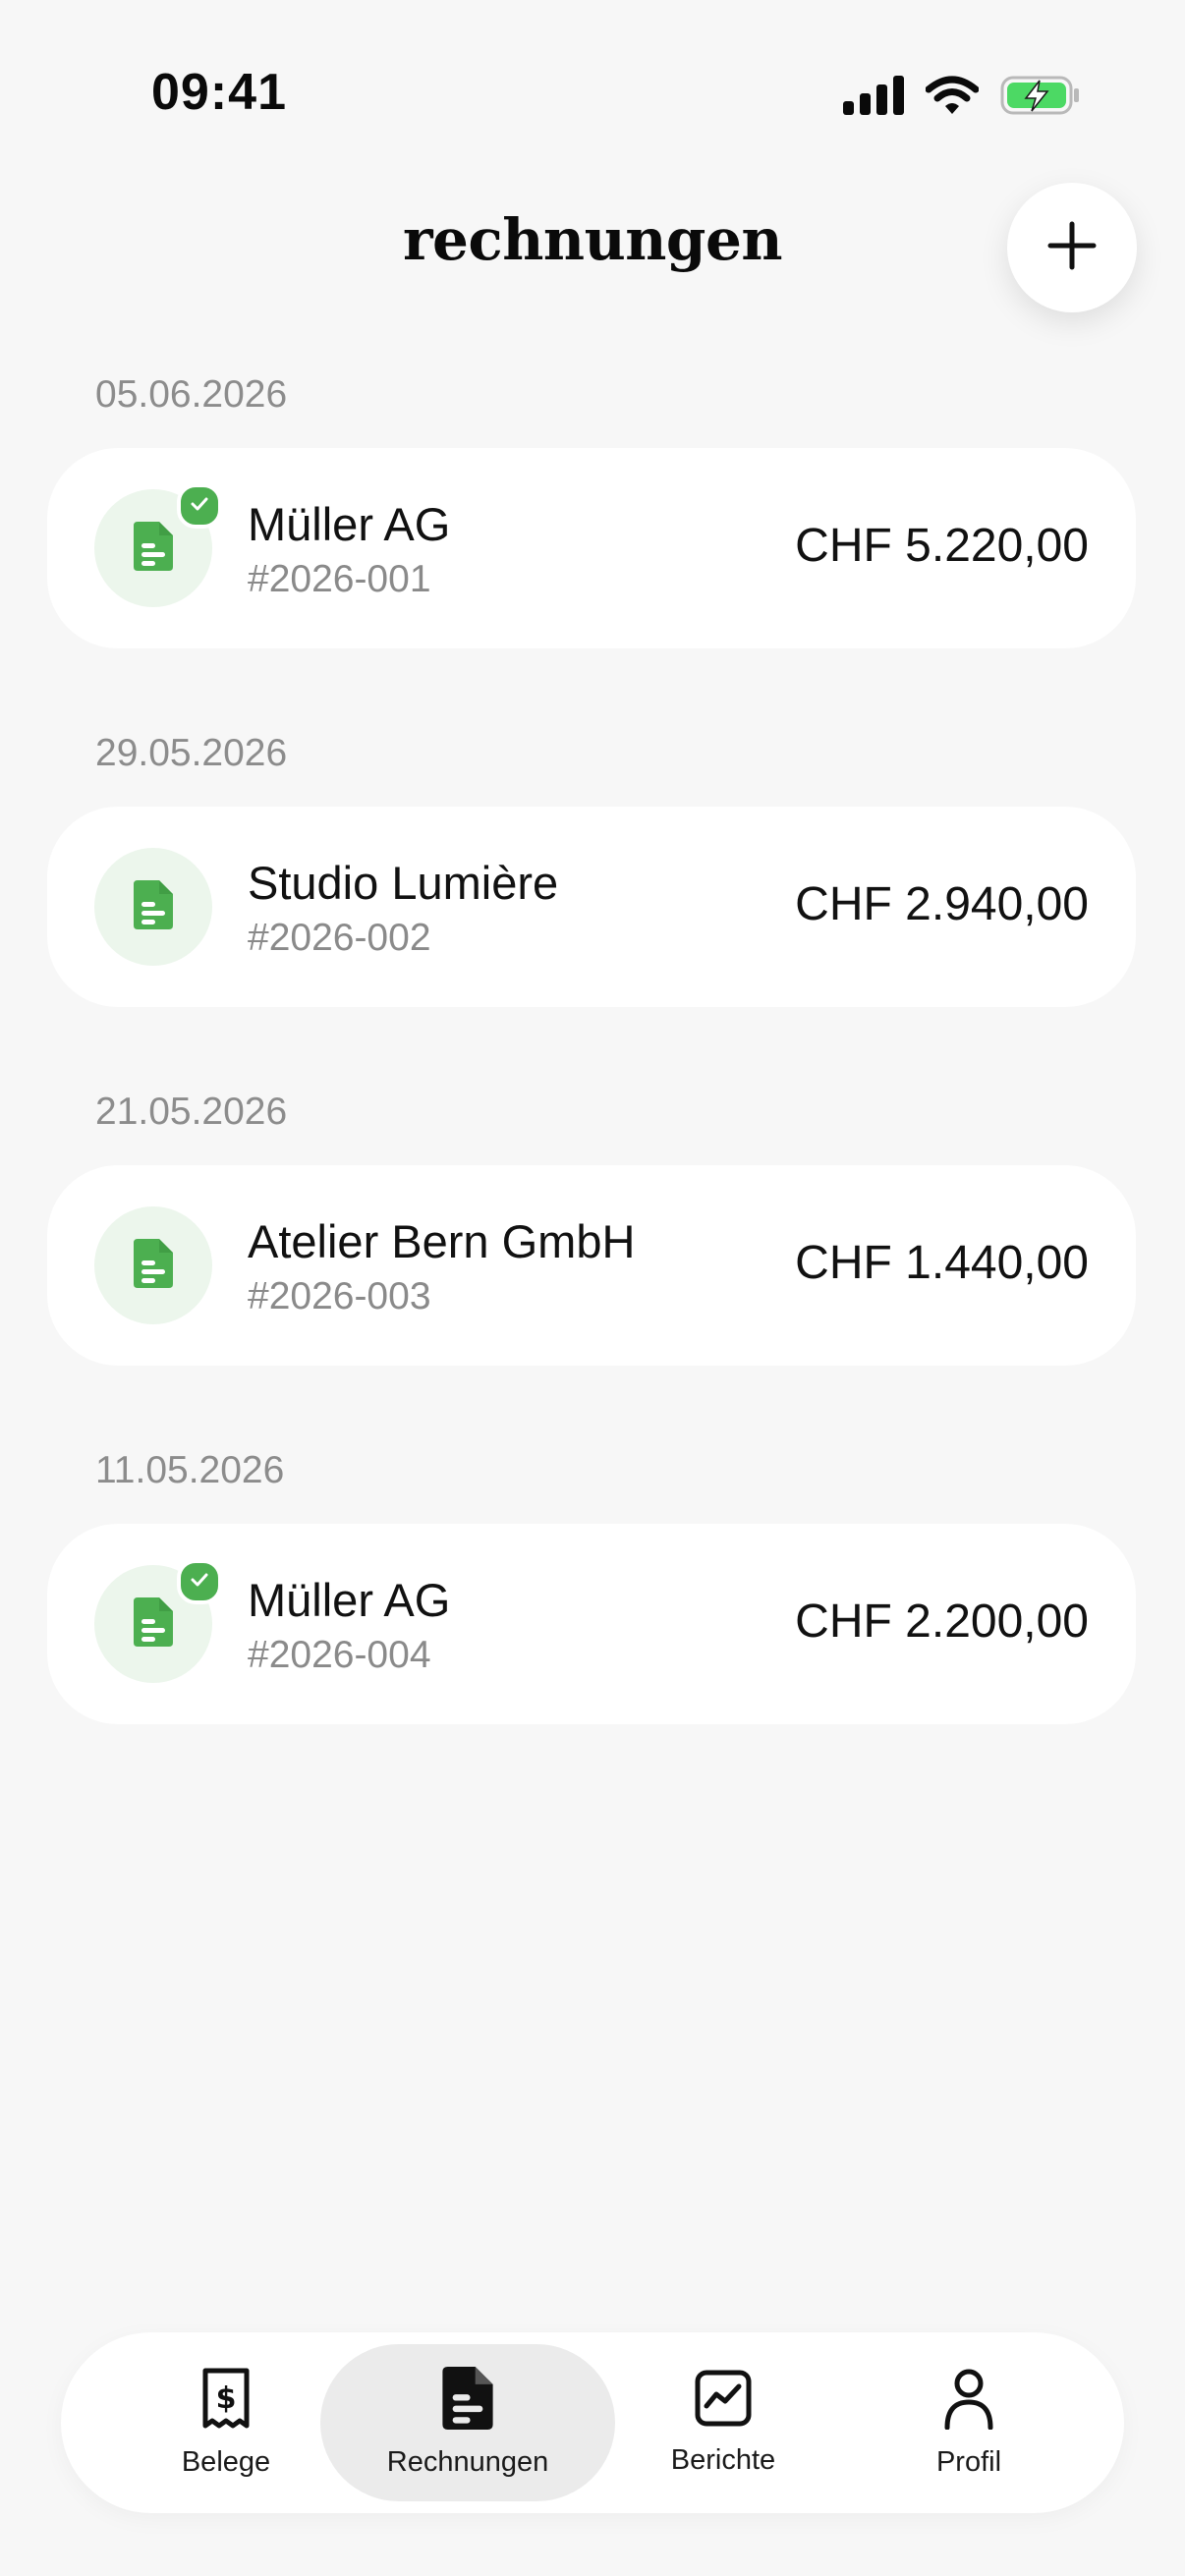 The width and height of the screenshot is (1185, 2576). I want to click on date-header: 29.05.2026, so click(192, 753).